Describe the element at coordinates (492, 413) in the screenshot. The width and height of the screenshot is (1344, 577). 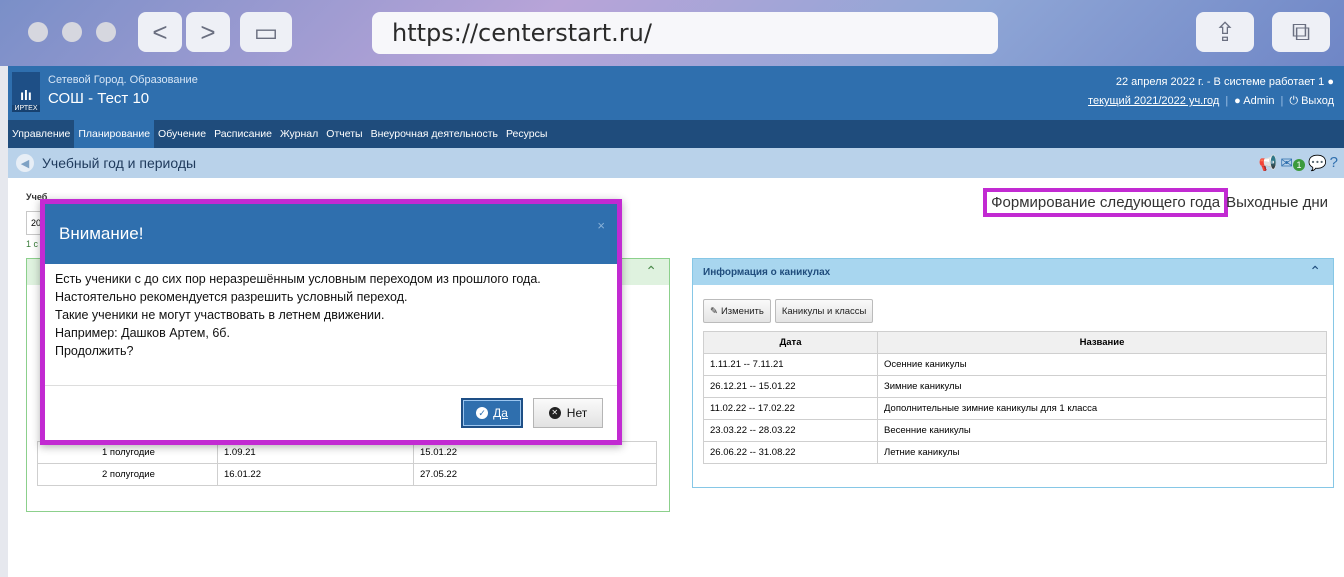
I see `yes-button: ✓ Да` at that location.